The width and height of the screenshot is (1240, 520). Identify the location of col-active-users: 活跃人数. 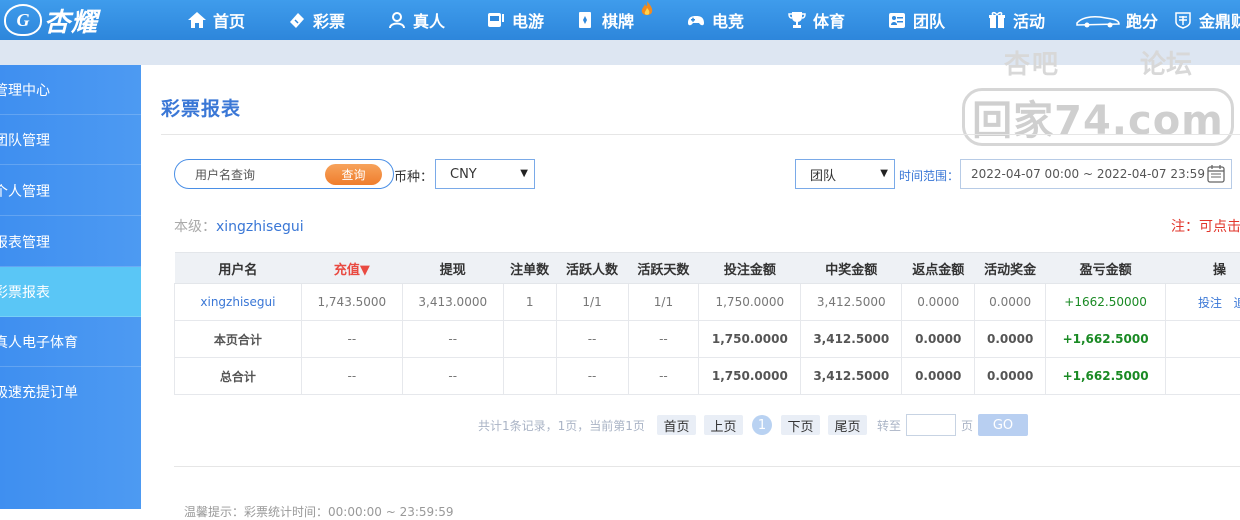
(592, 268).